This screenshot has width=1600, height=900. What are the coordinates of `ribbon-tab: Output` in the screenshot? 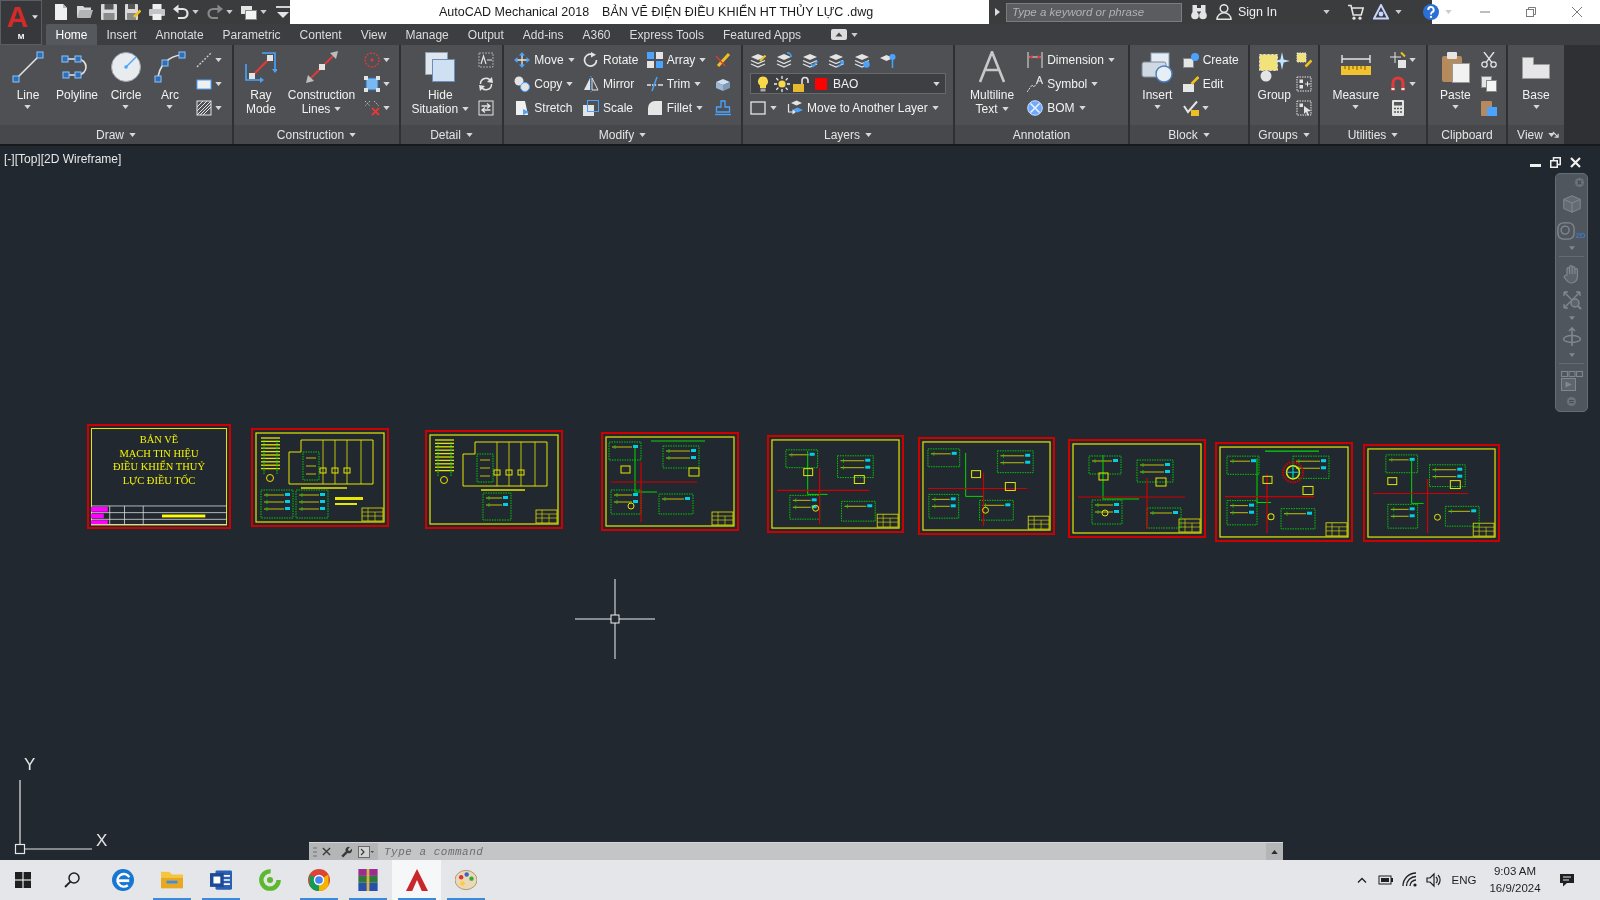 It's located at (486, 34).